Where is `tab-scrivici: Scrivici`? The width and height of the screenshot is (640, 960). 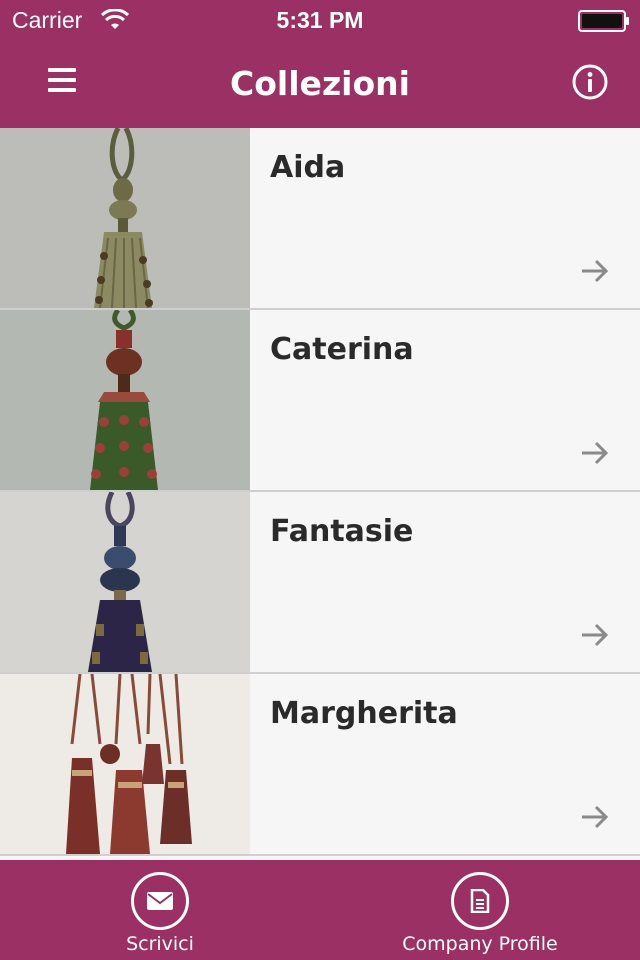
tab-scrivici: Scrivici is located at coordinates (160, 910).